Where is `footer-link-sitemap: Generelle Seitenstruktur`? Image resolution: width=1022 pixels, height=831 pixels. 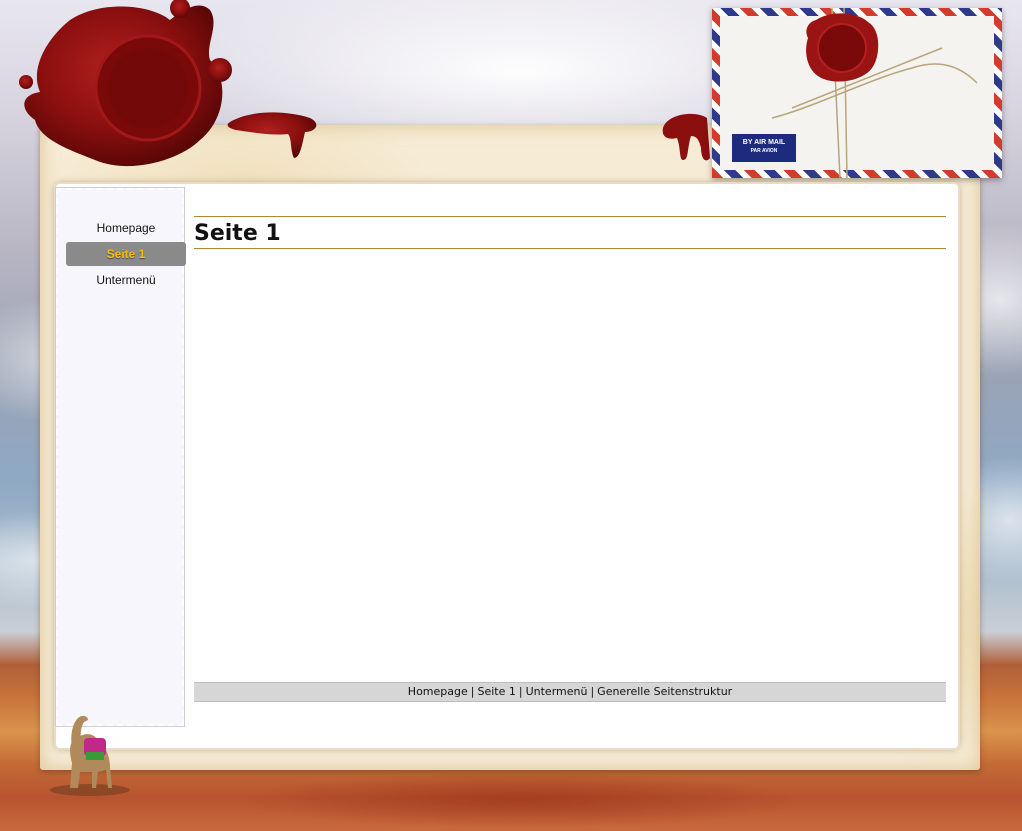
footer-link-sitemap: Generelle Seitenstruktur is located at coordinates (664, 691).